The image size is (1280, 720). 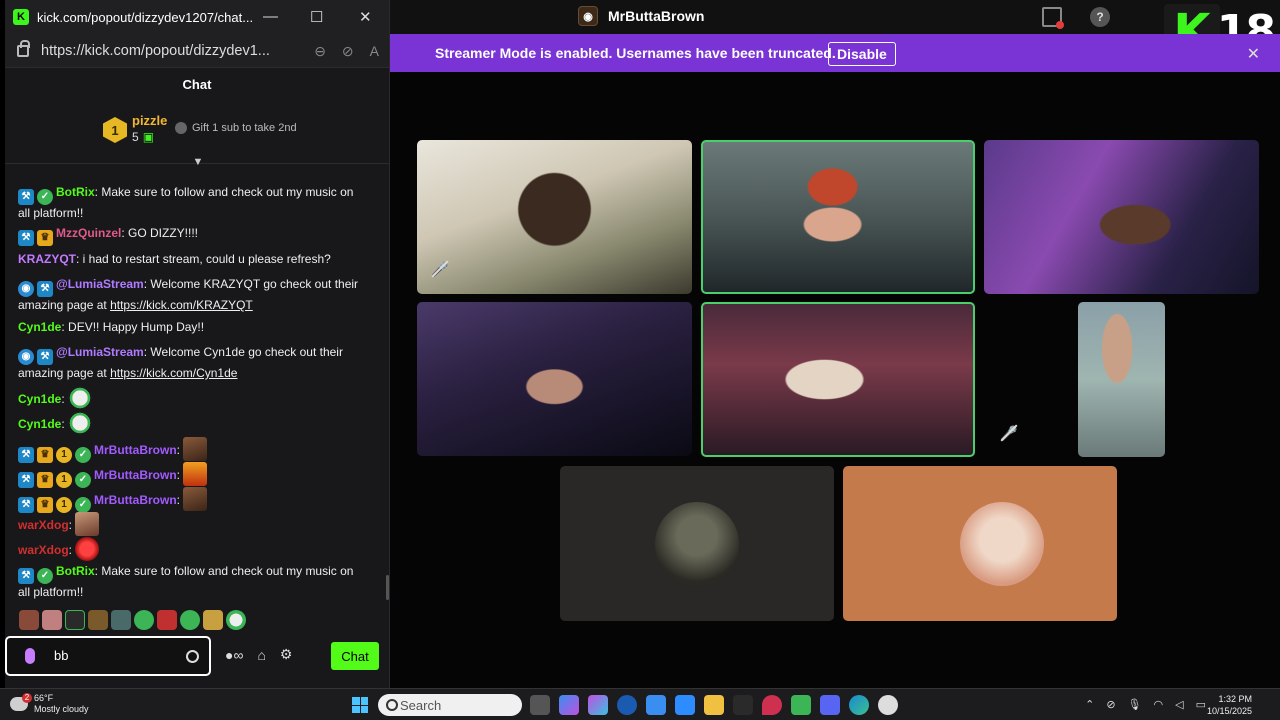 What do you see at coordinates (1201, 704) in the screenshot?
I see `battery-icon: ▭` at bounding box center [1201, 704].